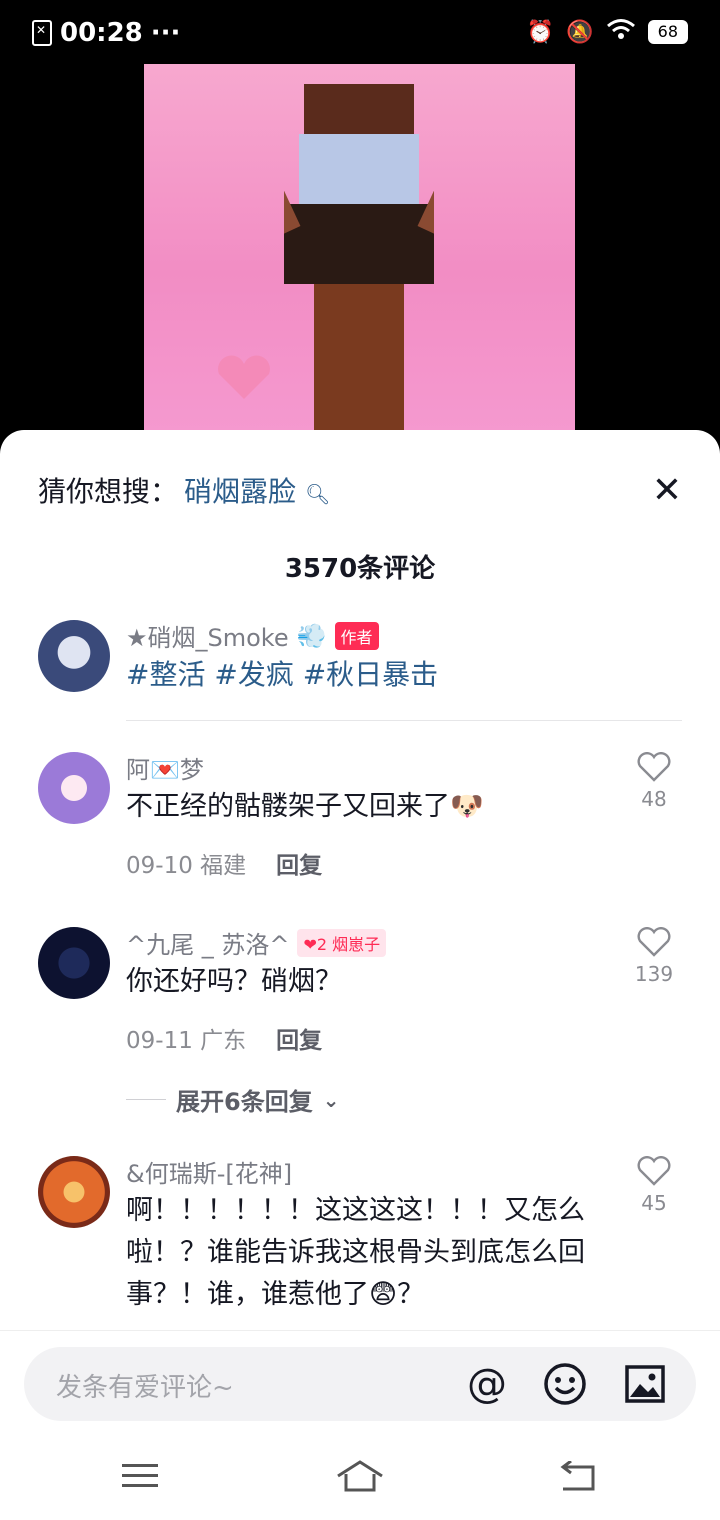 The width and height of the screenshot is (720, 1520). What do you see at coordinates (621, 32) in the screenshot?
I see `wifi-icon` at bounding box center [621, 32].